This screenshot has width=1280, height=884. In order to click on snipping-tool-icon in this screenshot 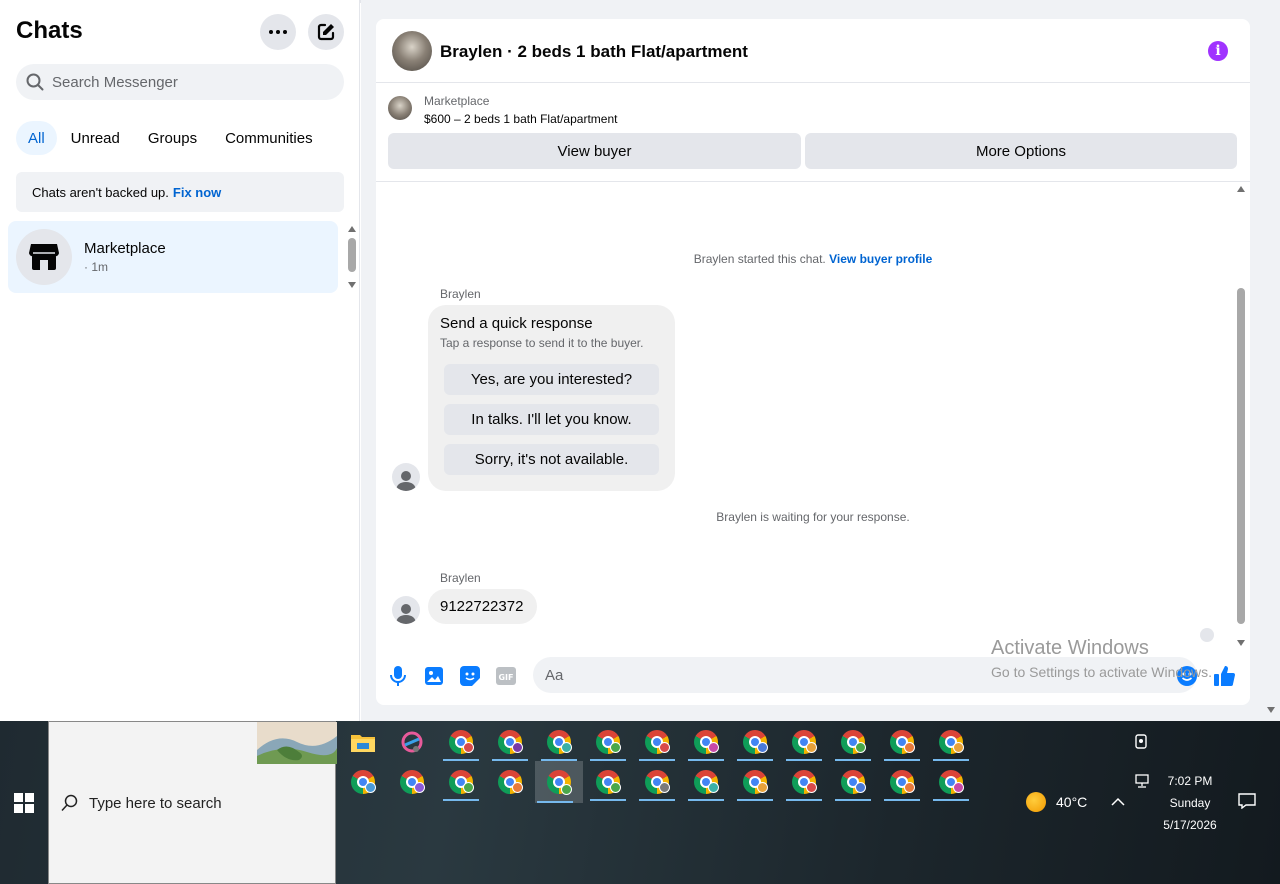, I will do `click(412, 742)`.